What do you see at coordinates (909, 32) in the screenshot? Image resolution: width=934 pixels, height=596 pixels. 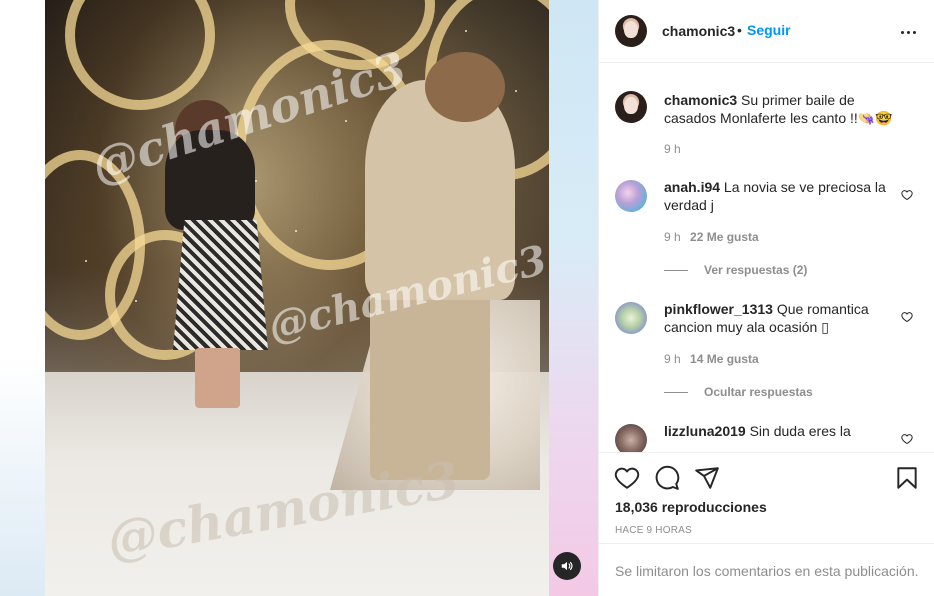 I see `more-options-icon` at bounding box center [909, 32].